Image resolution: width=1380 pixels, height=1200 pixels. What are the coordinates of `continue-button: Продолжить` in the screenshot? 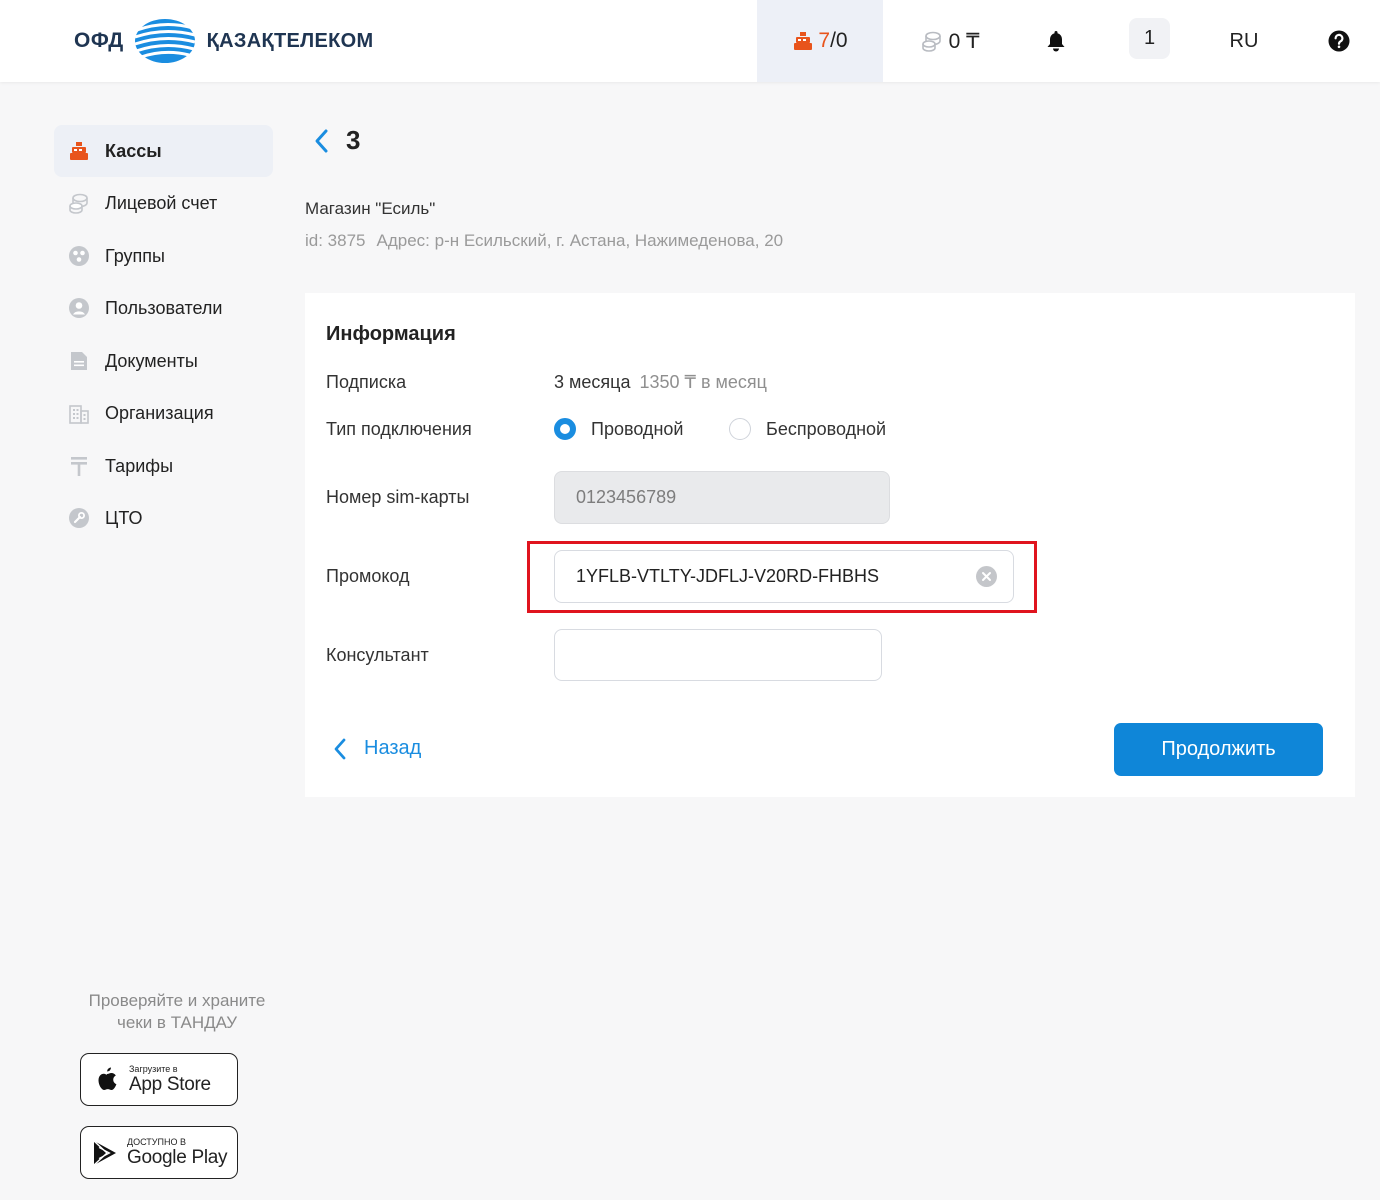 It's located at (1218, 749).